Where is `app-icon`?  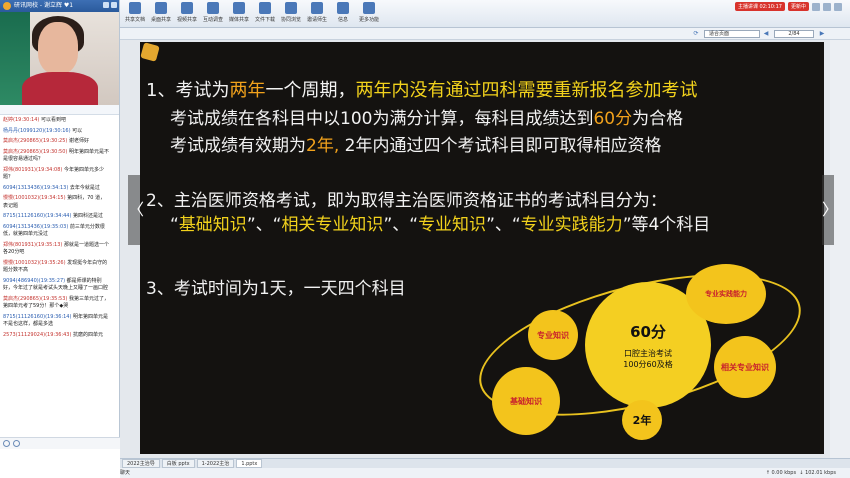
app-icon is located at coordinates (7, 6).